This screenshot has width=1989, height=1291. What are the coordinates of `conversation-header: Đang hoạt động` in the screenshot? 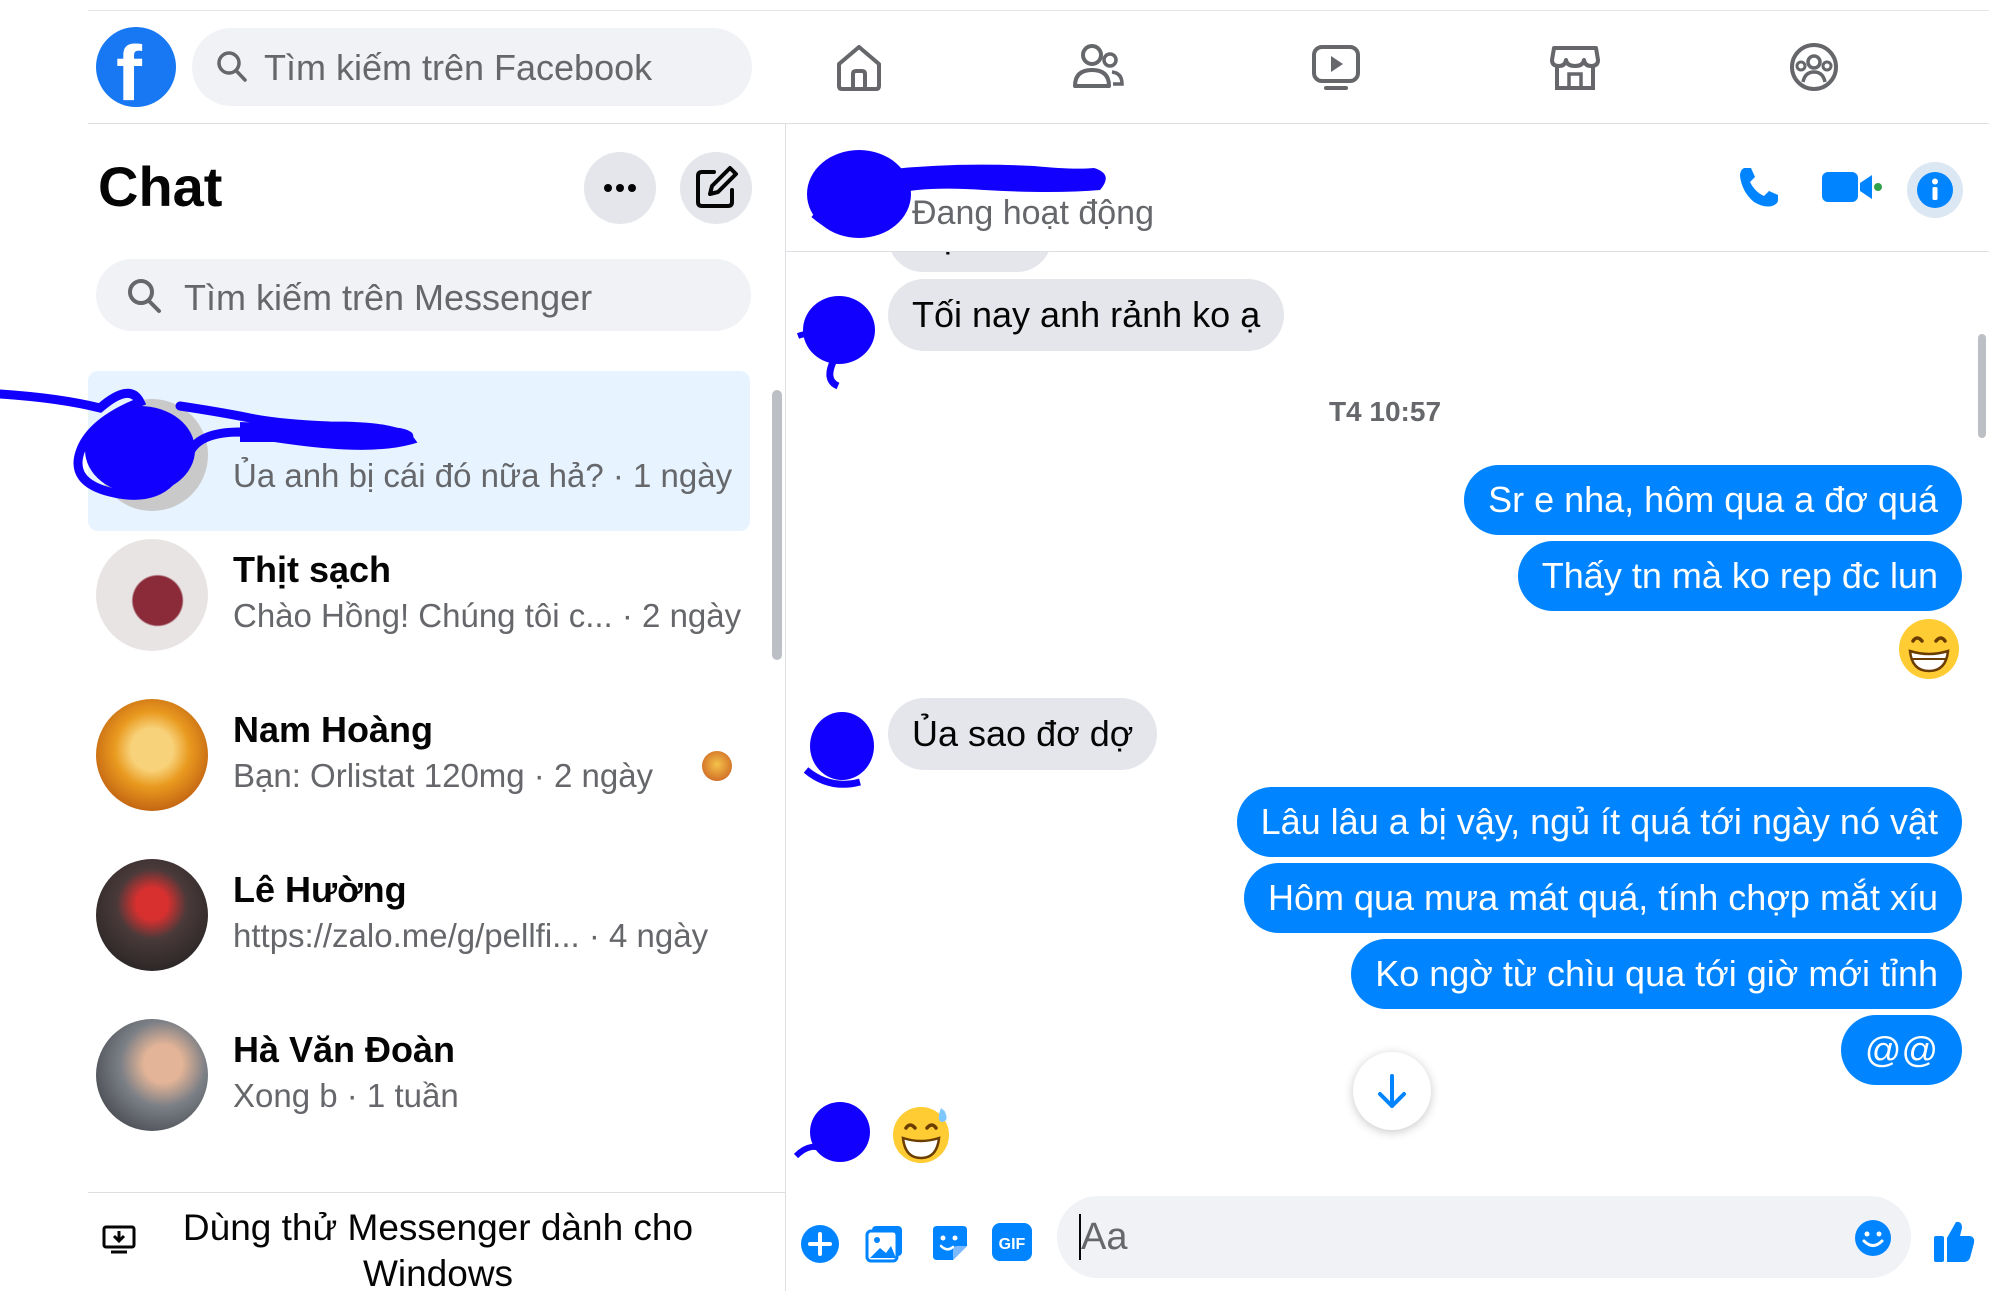 It's located at (1387, 188).